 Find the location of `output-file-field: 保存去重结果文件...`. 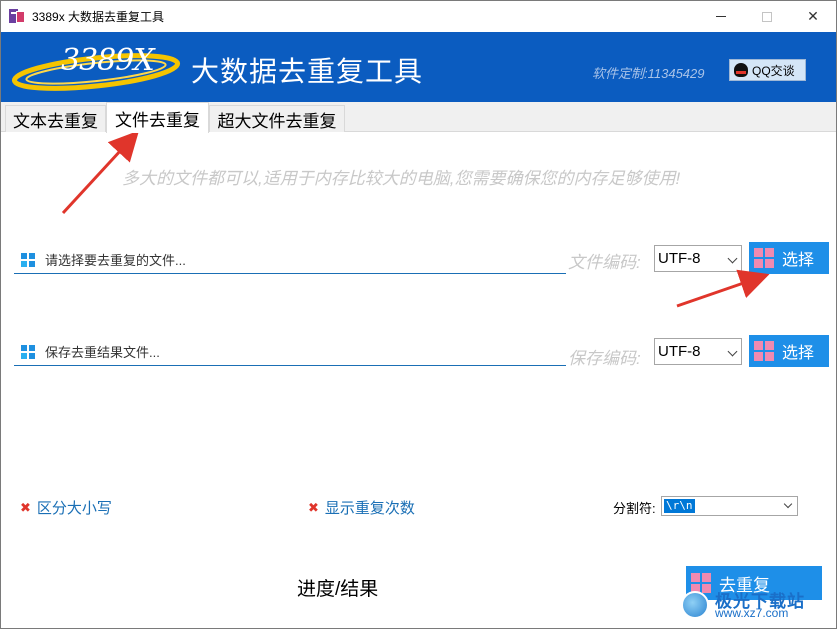

output-file-field: 保存去重结果文件... is located at coordinates (290, 352).